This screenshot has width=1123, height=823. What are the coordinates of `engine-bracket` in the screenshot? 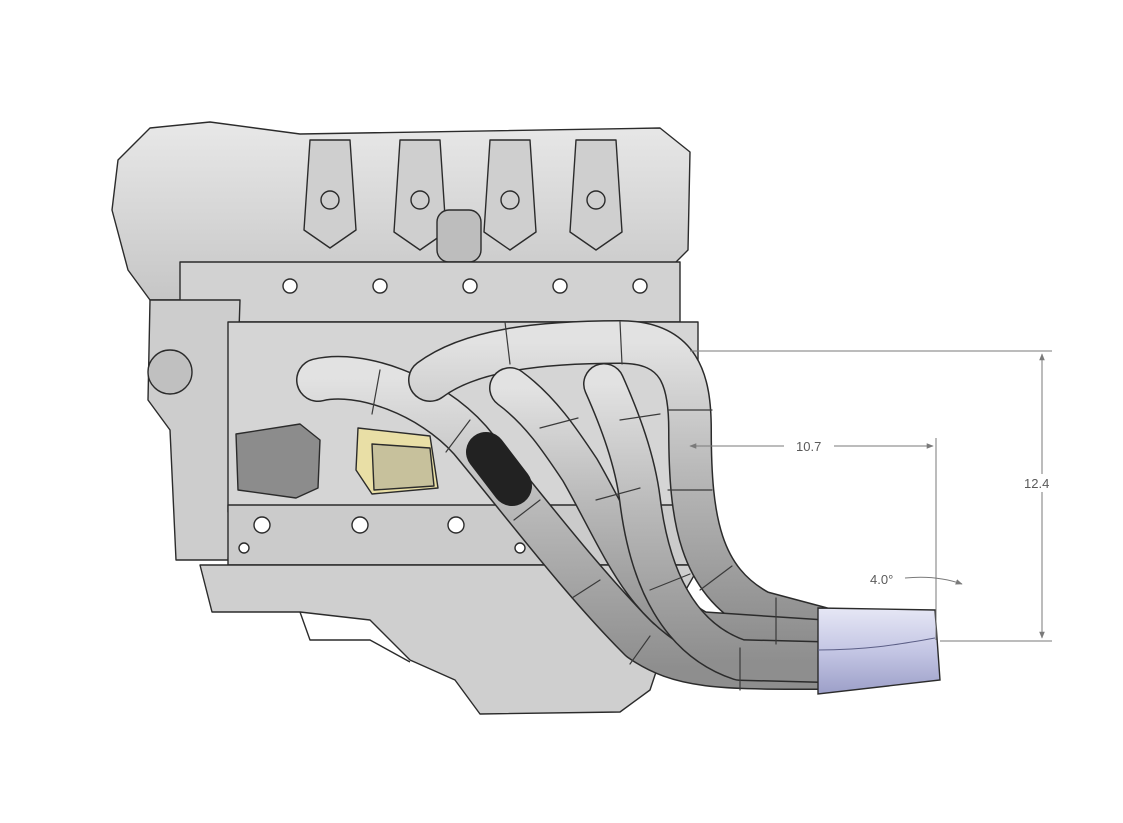 It's located at (278, 461).